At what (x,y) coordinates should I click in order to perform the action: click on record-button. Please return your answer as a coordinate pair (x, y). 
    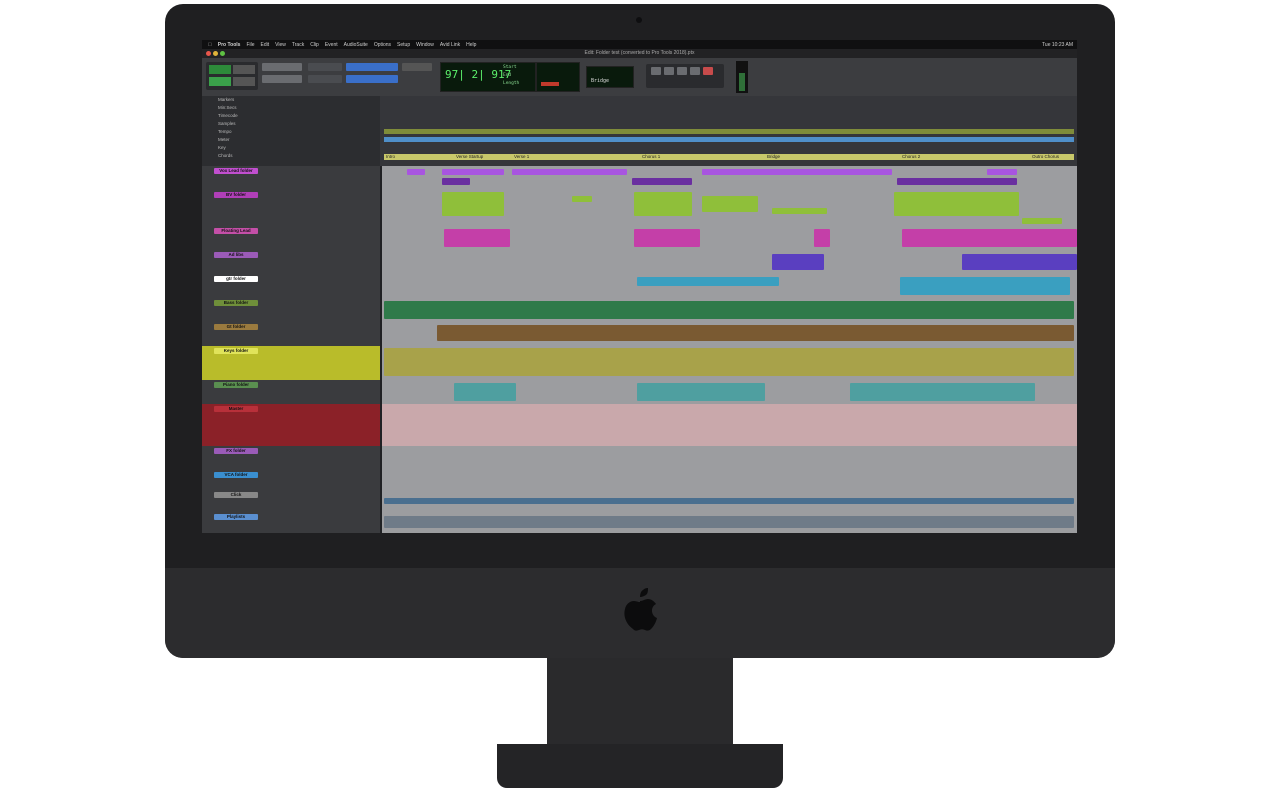
    Looking at the image, I should click on (708, 71).